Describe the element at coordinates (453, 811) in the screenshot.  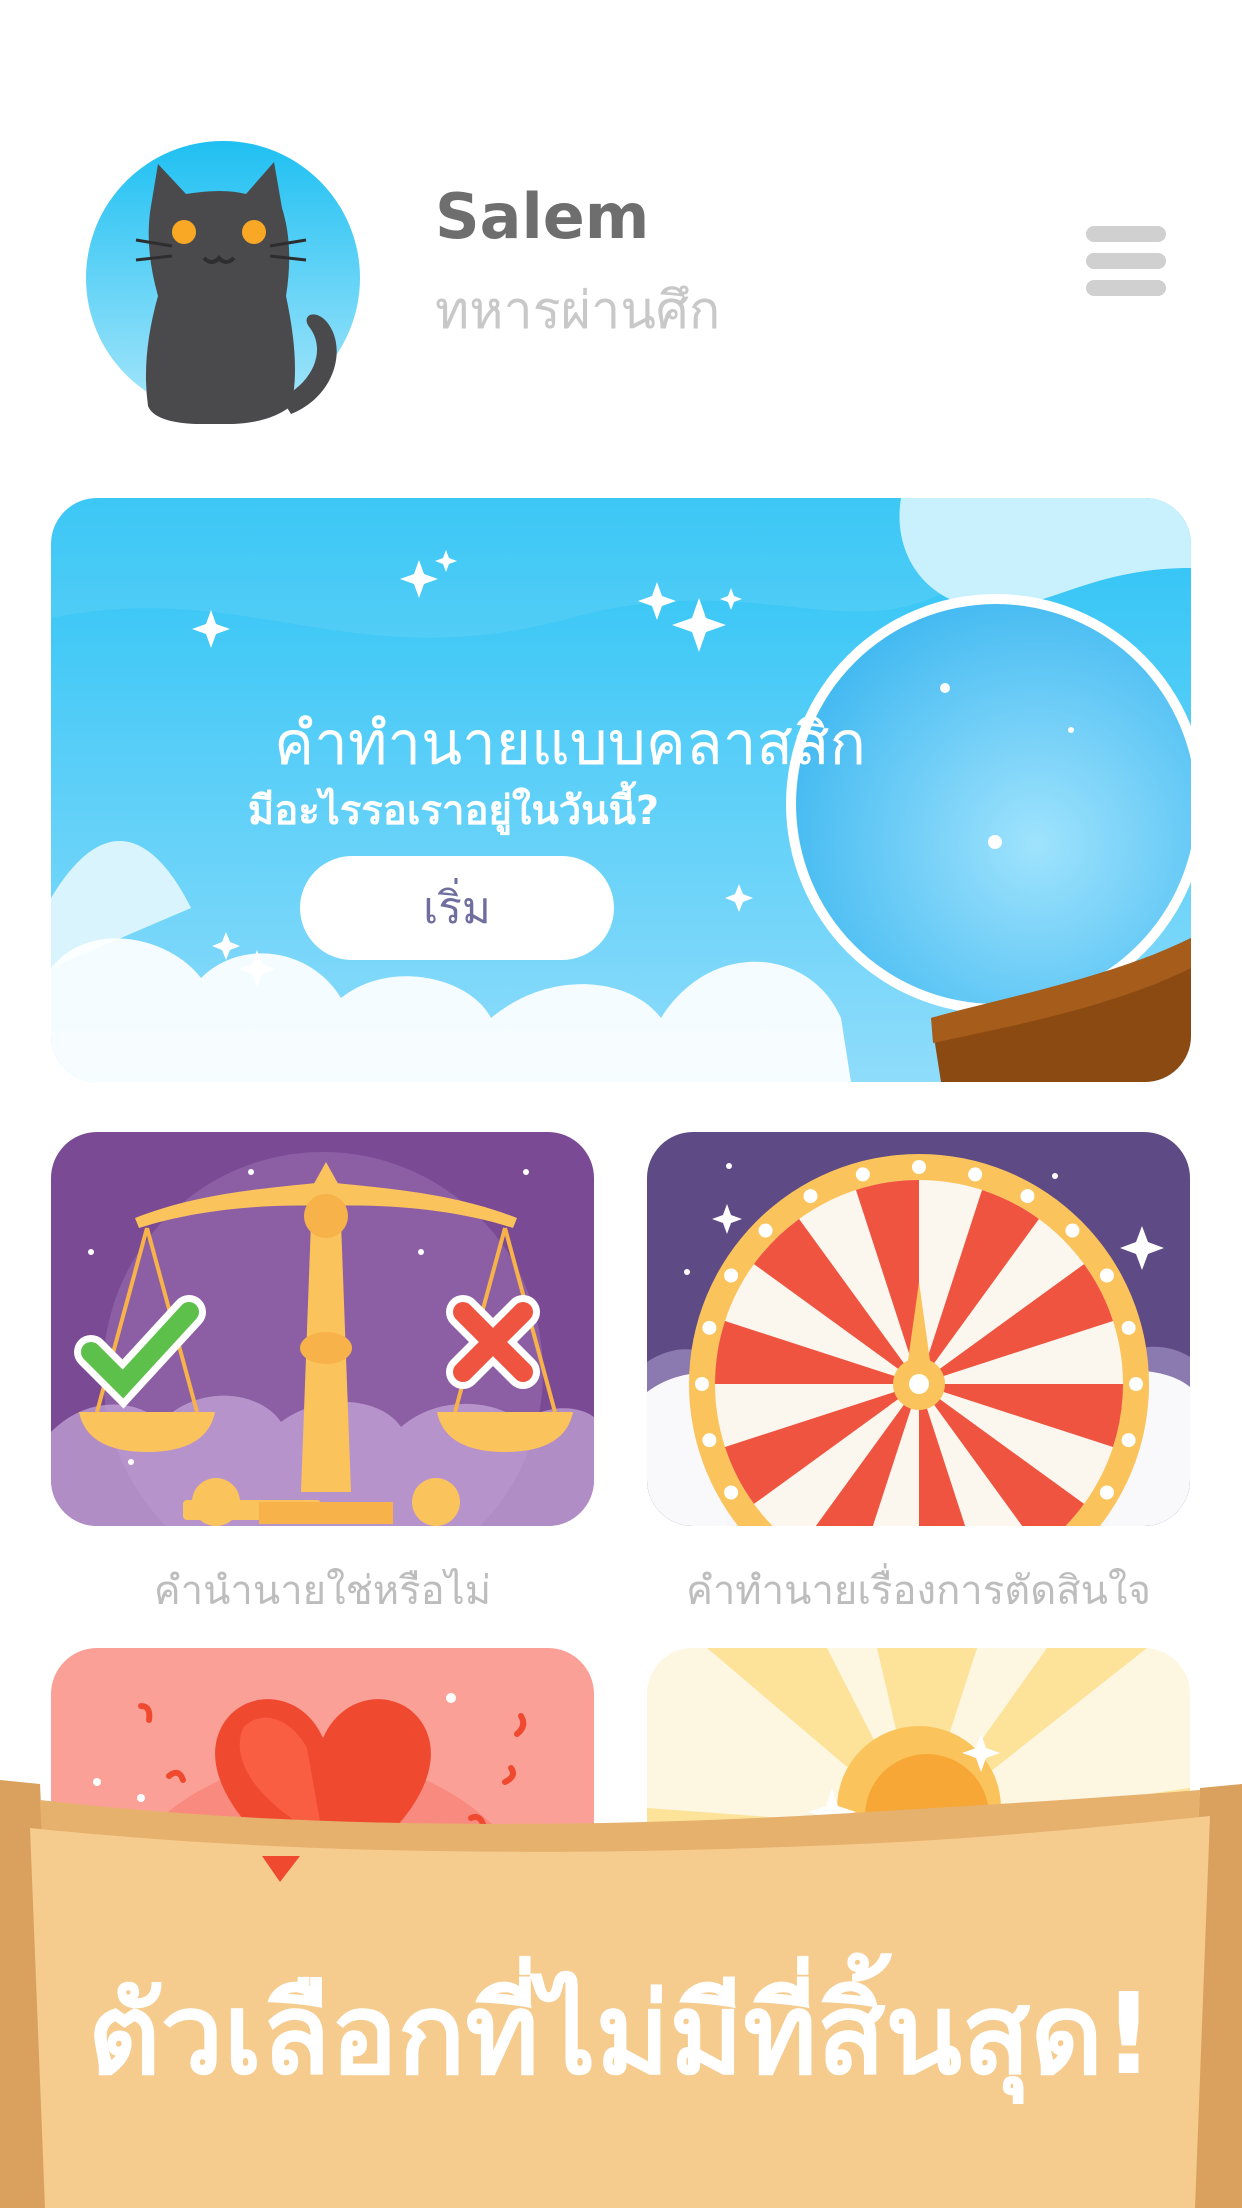
I see `classic-card-subtitle: มีอะไรรอเราอยู่ในวันนี้?` at that location.